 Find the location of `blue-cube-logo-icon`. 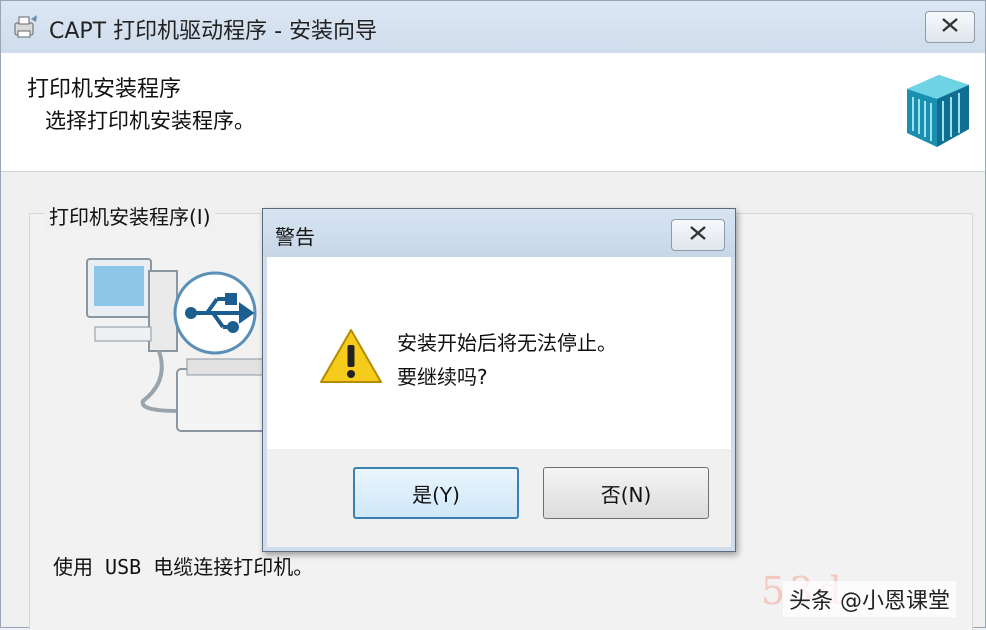

blue-cube-logo-icon is located at coordinates (936, 108).